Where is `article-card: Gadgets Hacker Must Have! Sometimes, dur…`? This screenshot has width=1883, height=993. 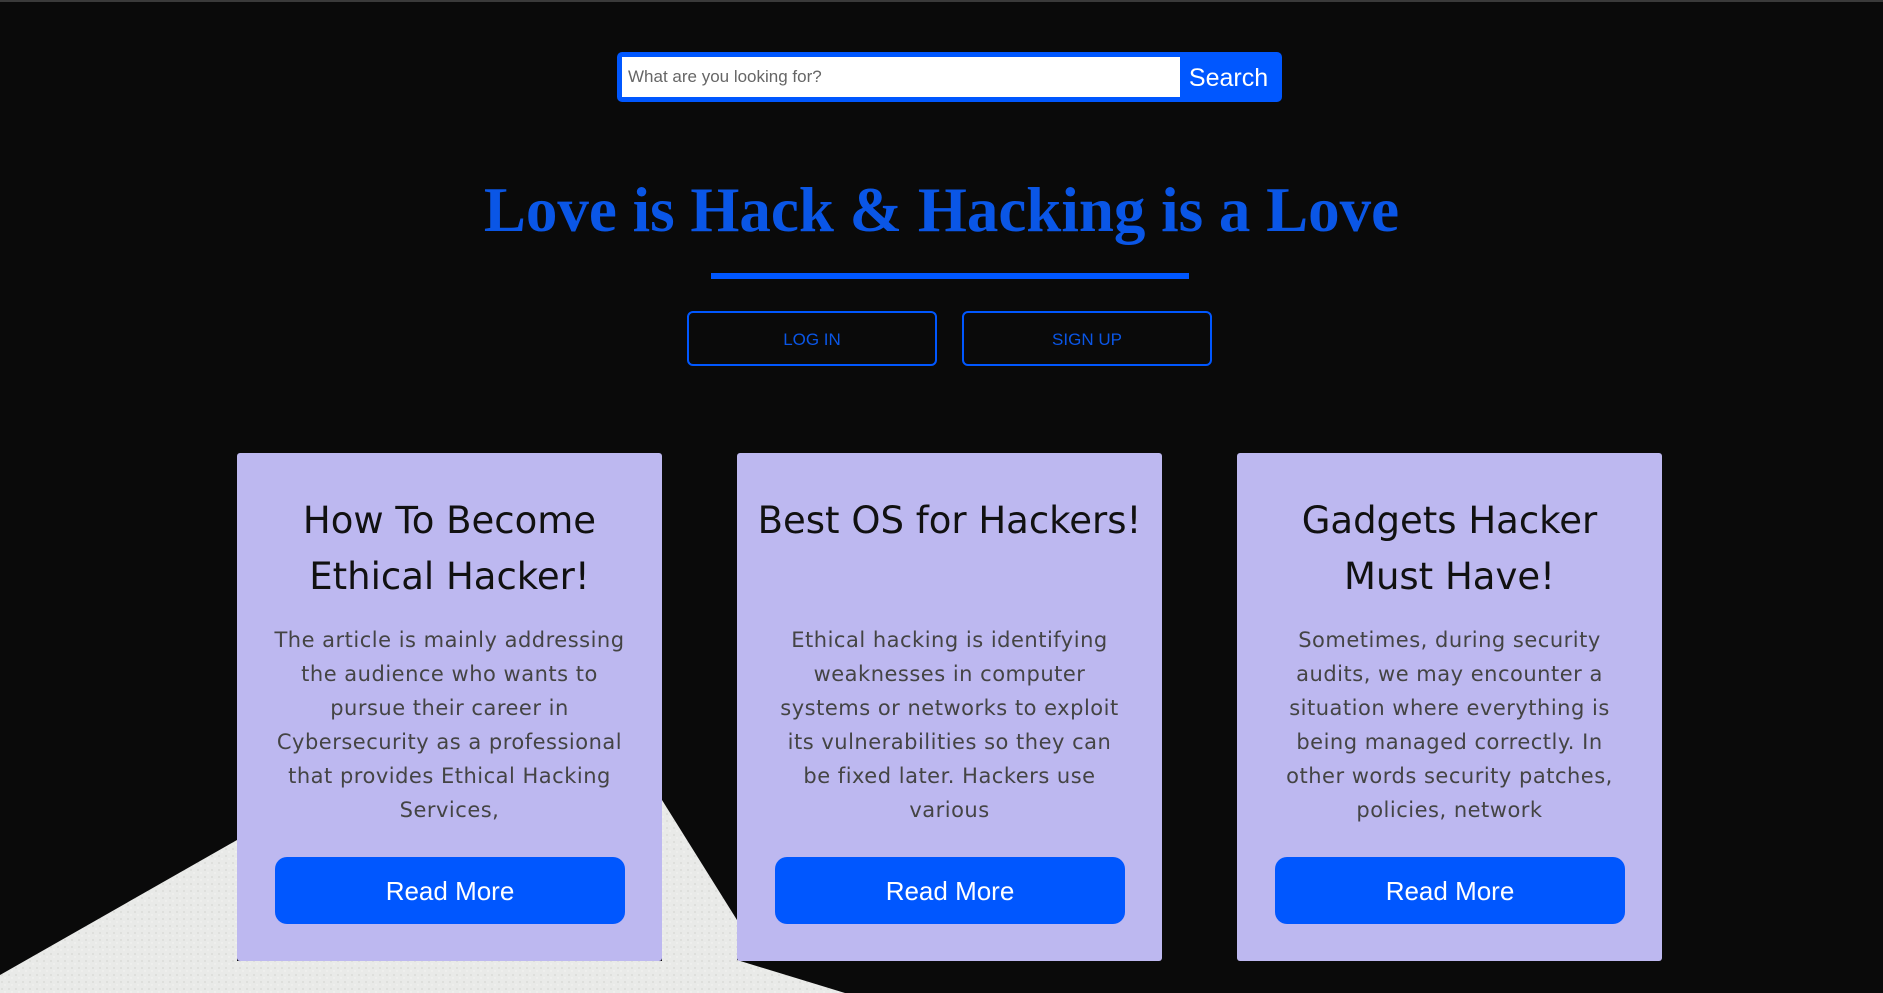
article-card: Gadgets Hacker Must Have! Sometimes, dur… is located at coordinates (1449, 707).